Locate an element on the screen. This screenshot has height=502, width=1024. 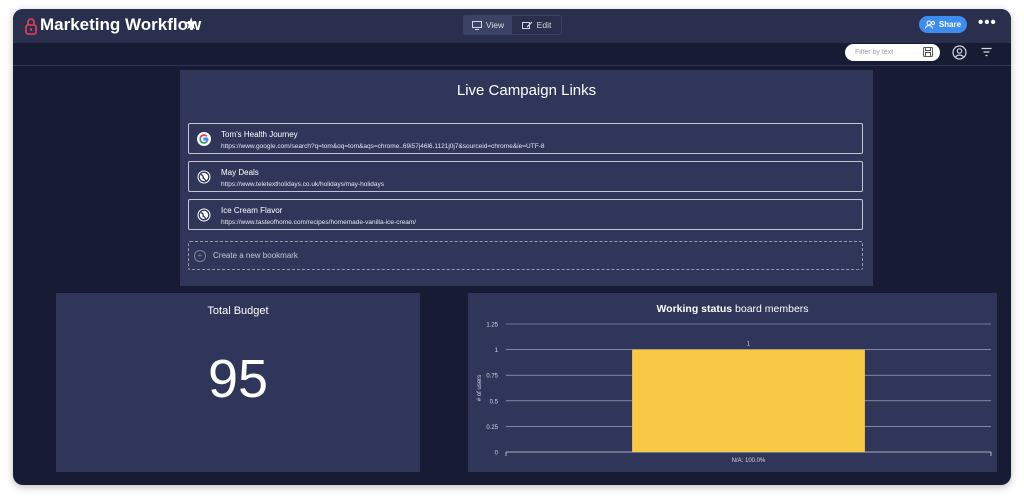
share-button: Share is located at coordinates (943, 24).